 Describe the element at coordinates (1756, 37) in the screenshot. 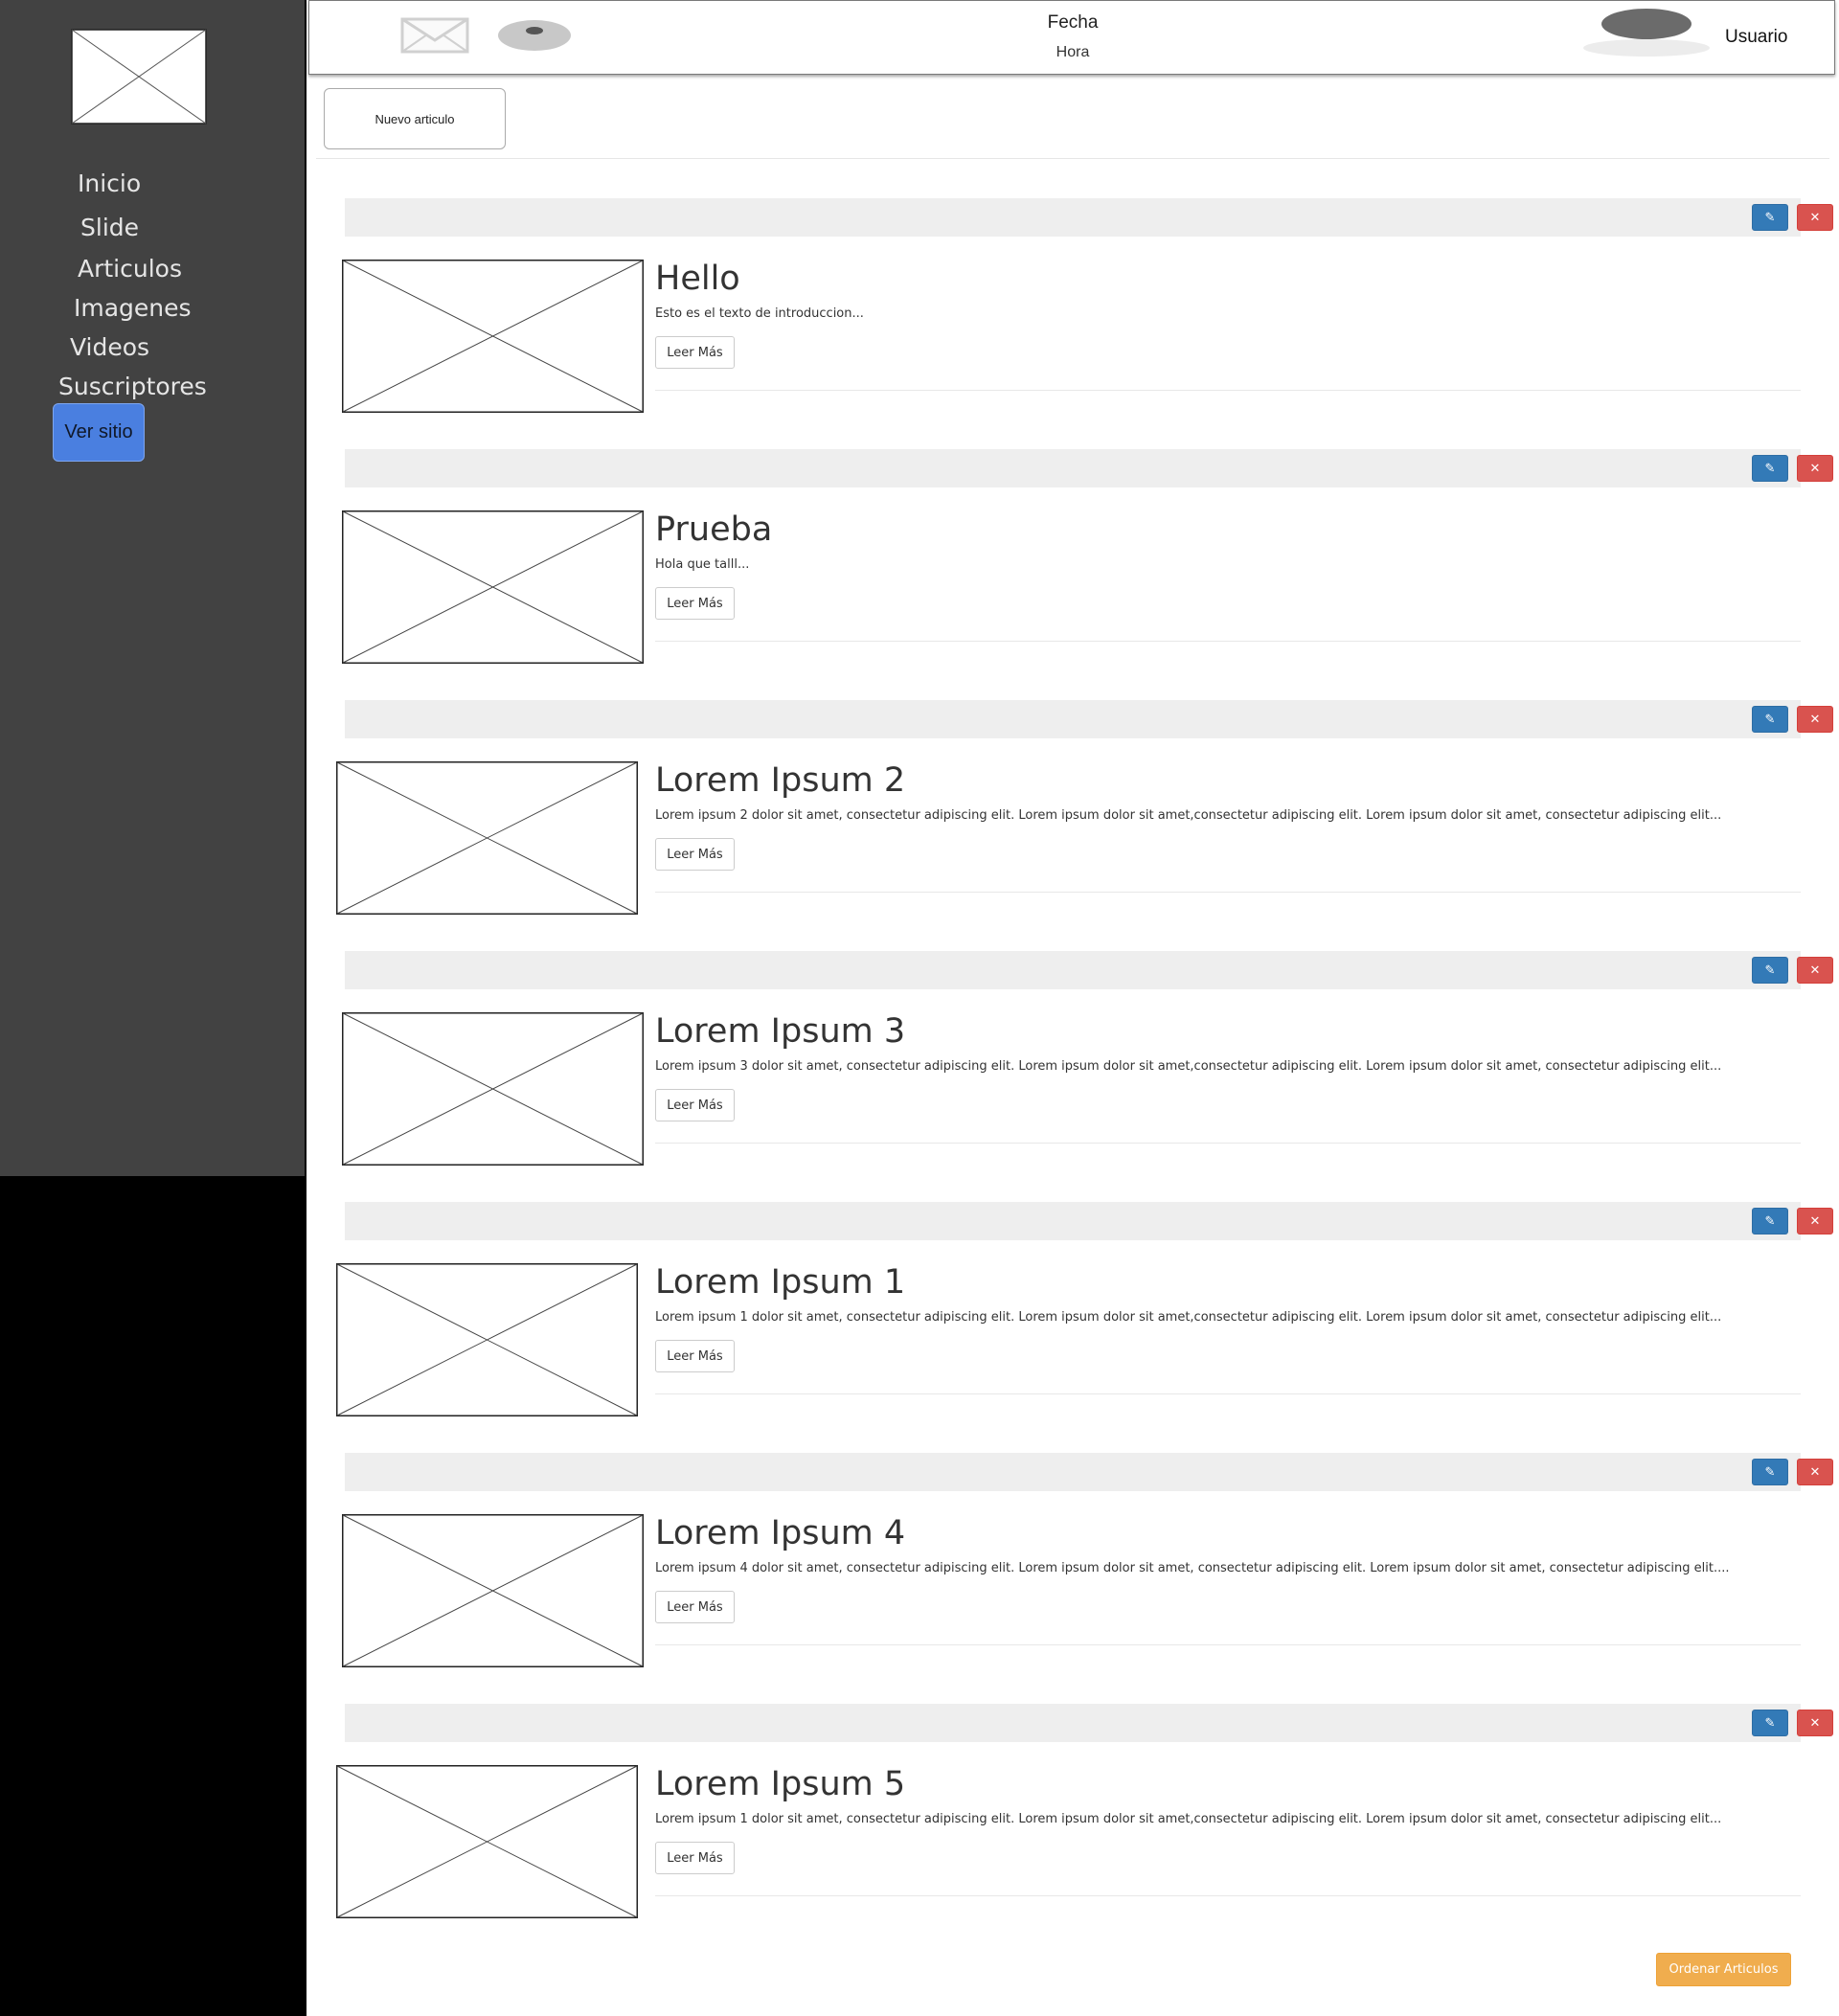

I see `user-name-label: Usuario` at that location.